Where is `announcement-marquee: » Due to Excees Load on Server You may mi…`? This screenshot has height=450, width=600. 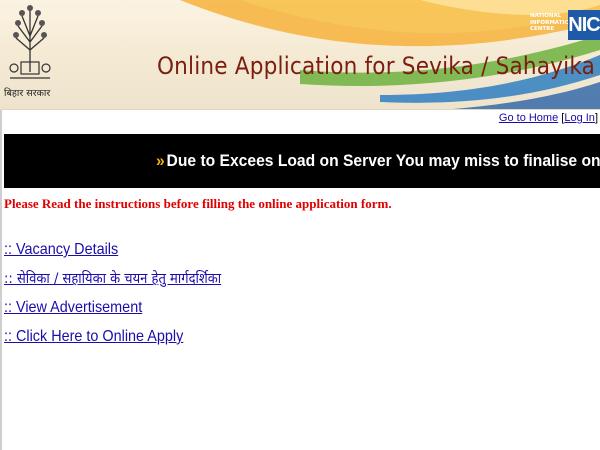
announcement-marquee: » Due to Excees Load on Server You may mi… is located at coordinates (302, 161).